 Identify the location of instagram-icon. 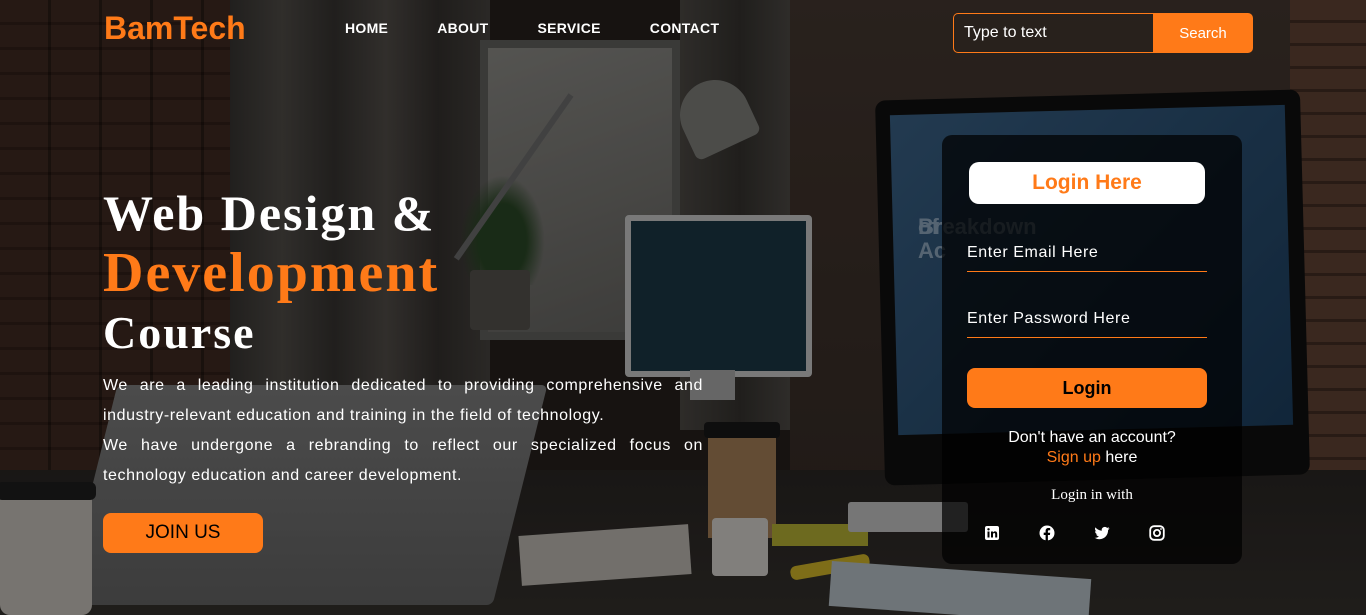
(1157, 533).